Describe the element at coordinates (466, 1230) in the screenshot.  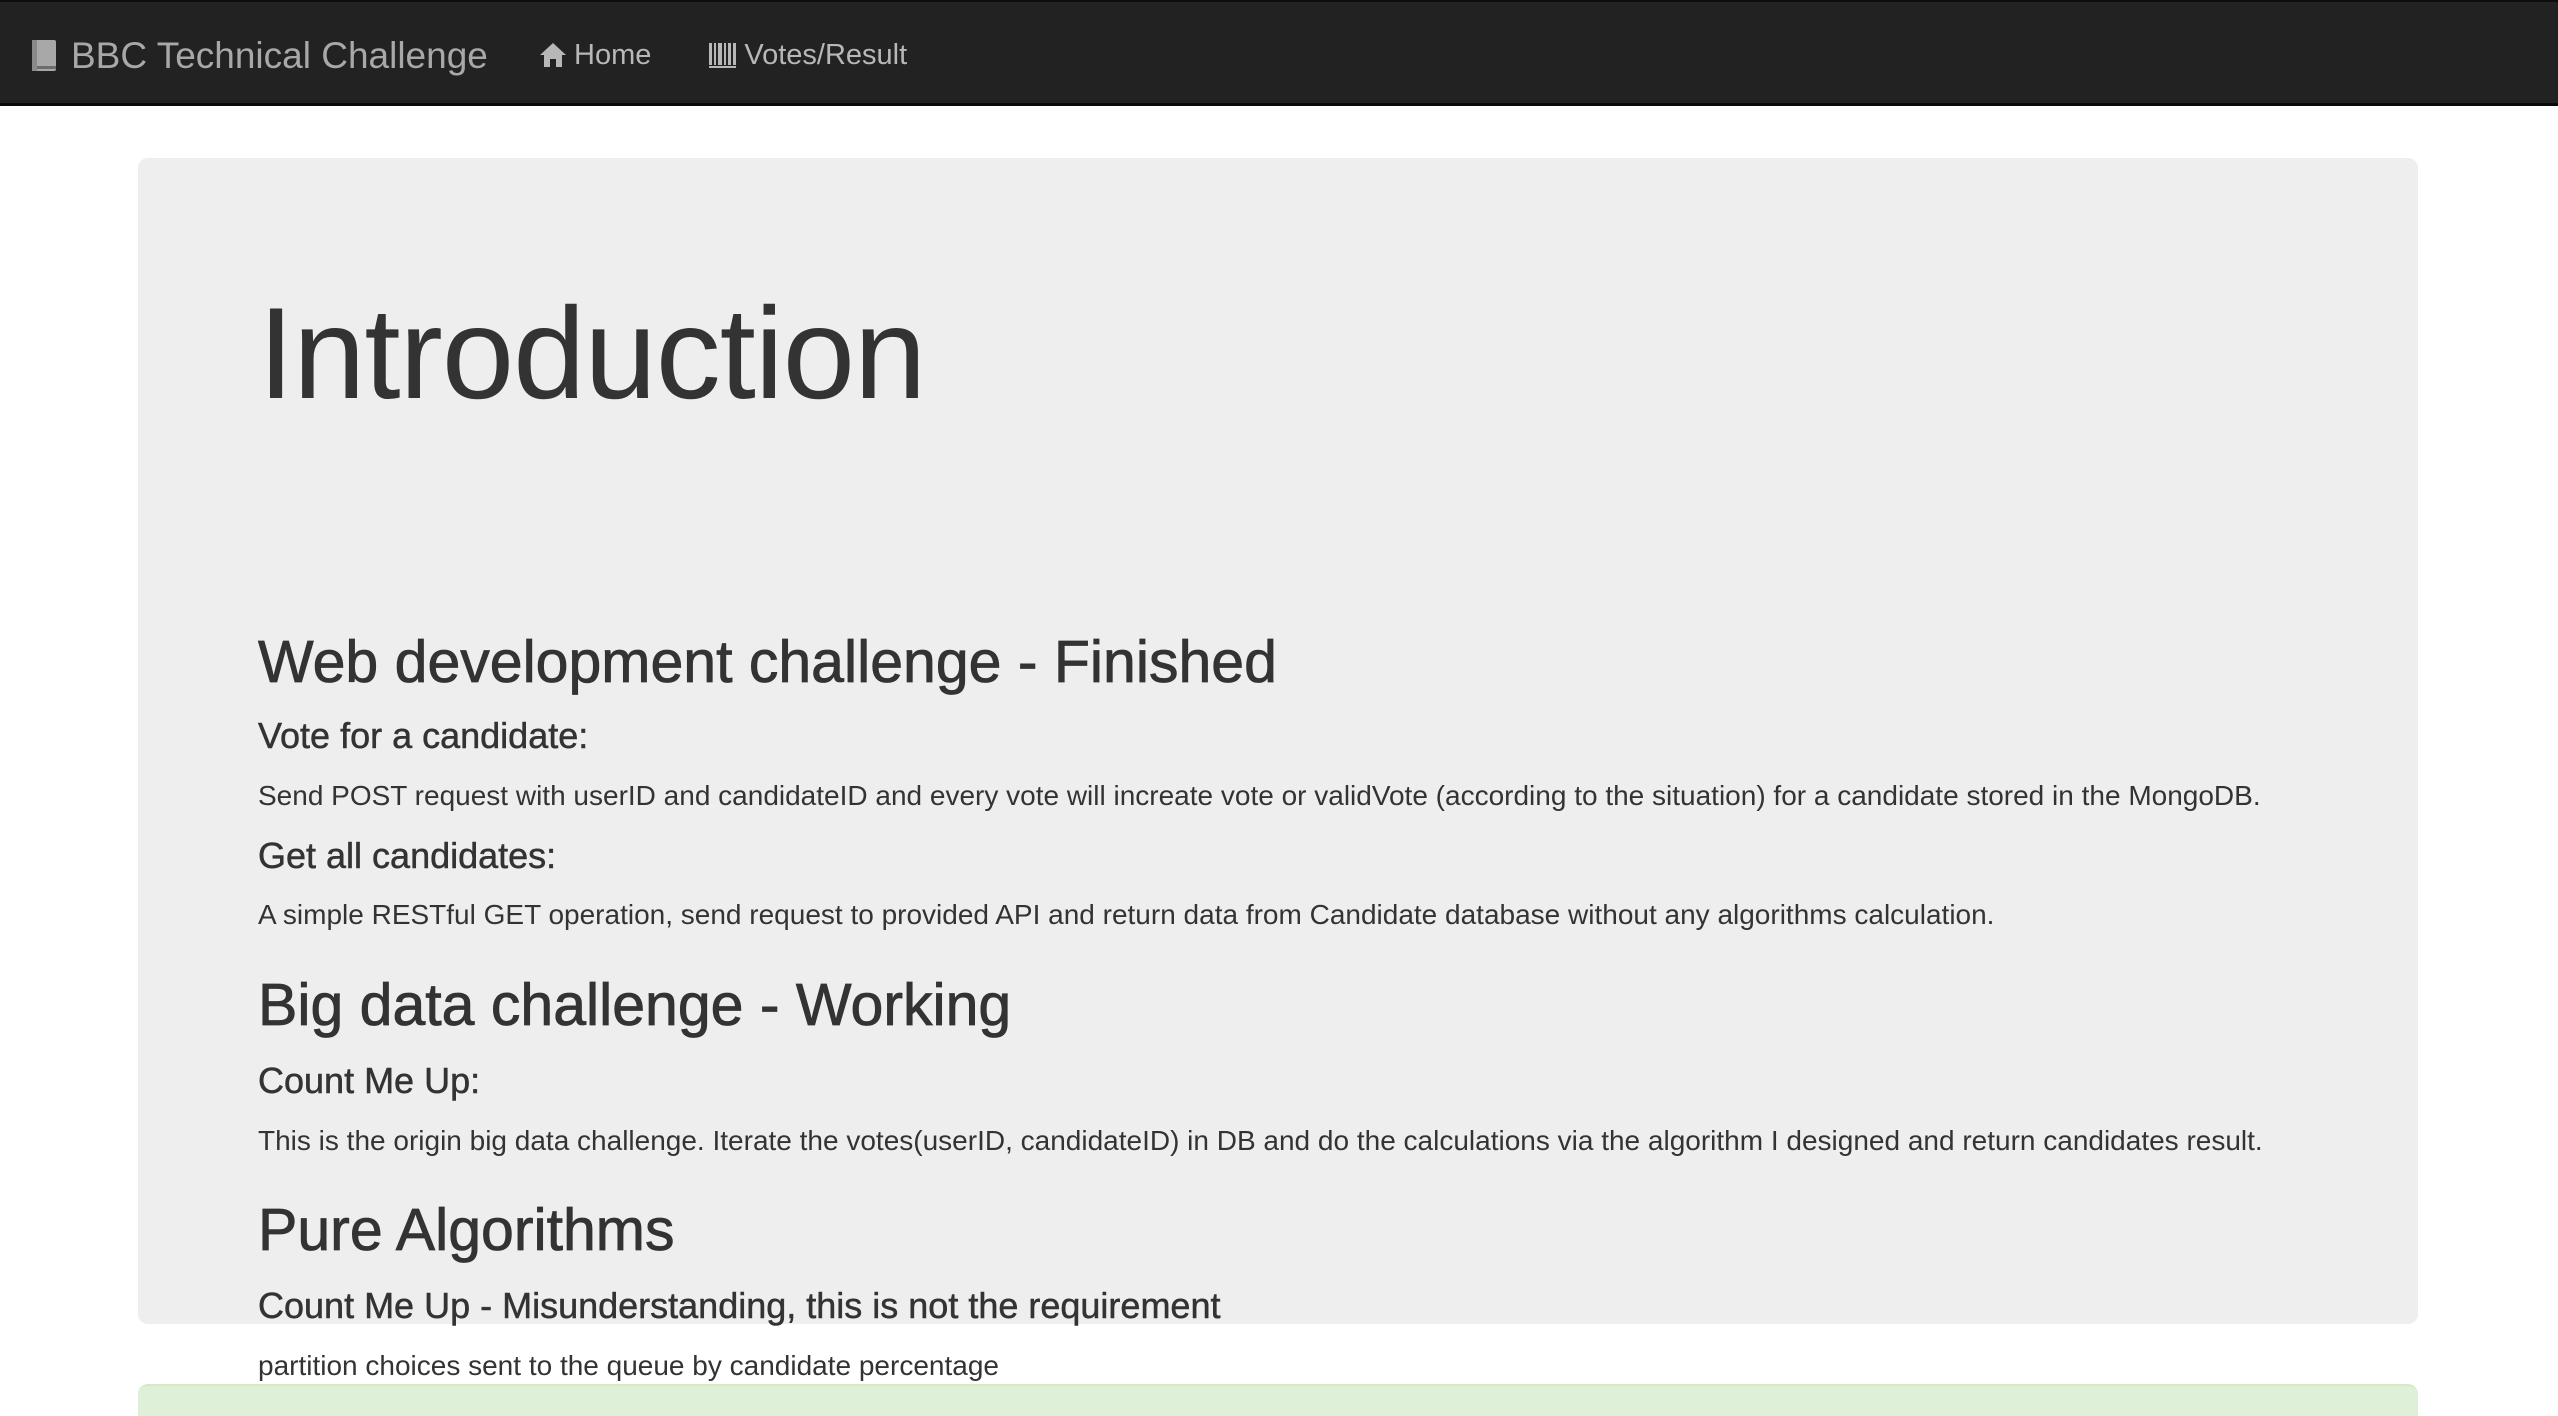
I see `section-heading-pure-algorithms: Pure Algorithms` at that location.